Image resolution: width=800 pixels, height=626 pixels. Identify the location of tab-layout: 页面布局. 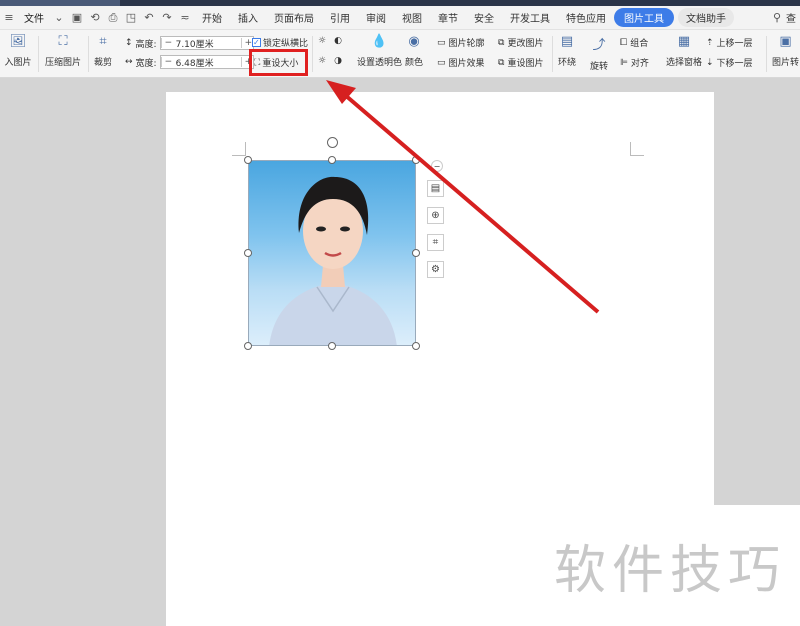
(294, 17).